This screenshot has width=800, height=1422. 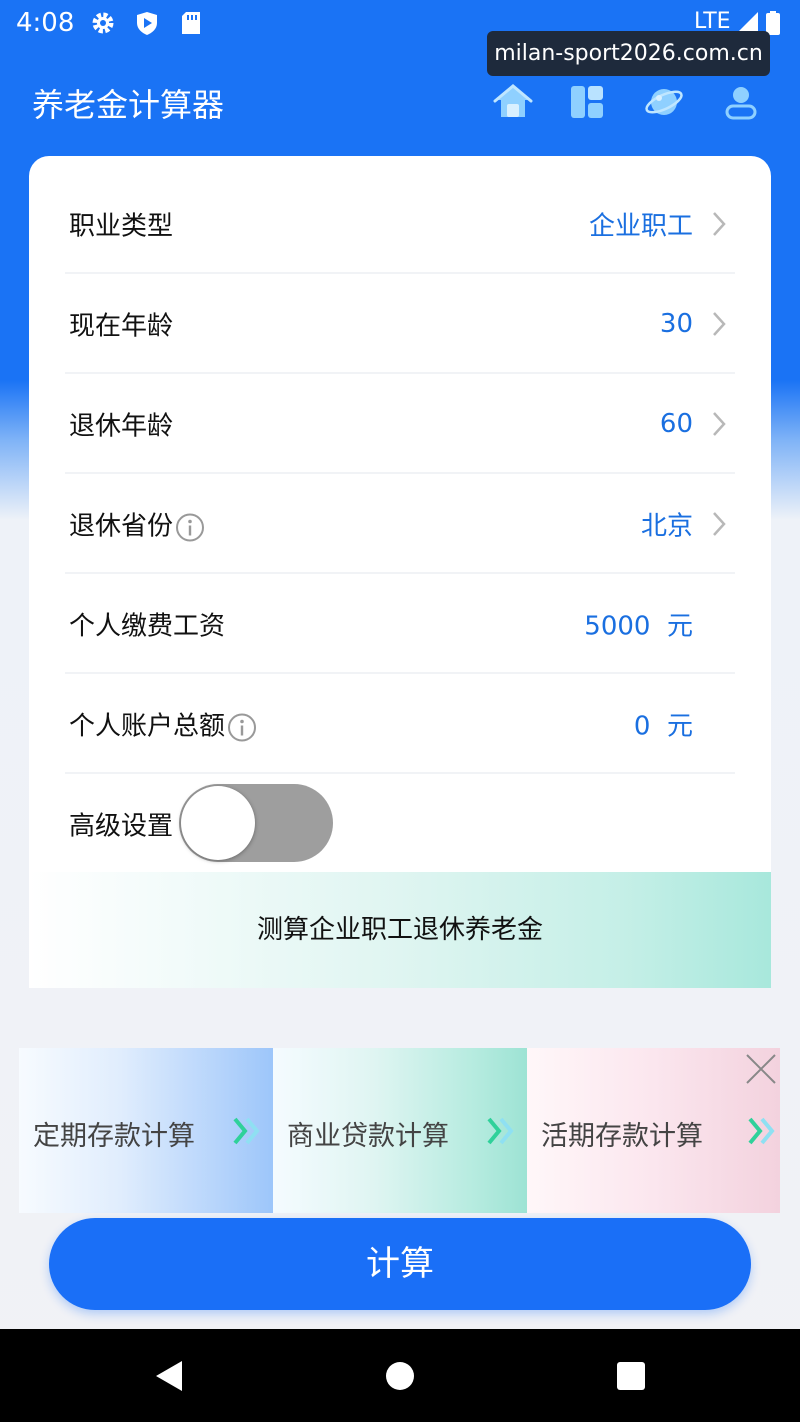 I want to click on ad-commercial-loan: 商业贷款计算, so click(x=400, y=1130).